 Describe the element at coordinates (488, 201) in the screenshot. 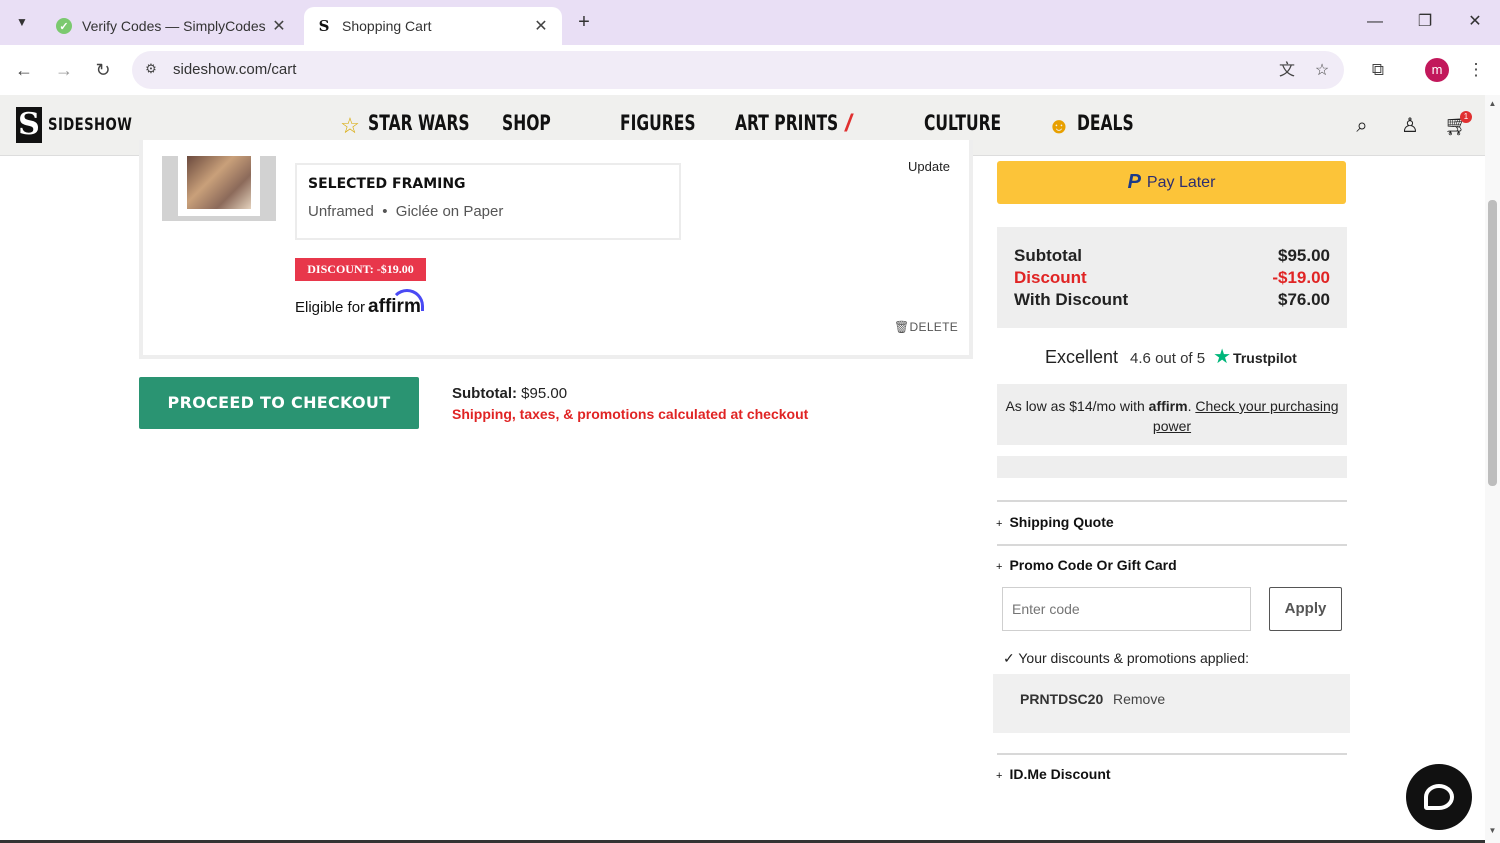

I see `selected-framing-box` at that location.